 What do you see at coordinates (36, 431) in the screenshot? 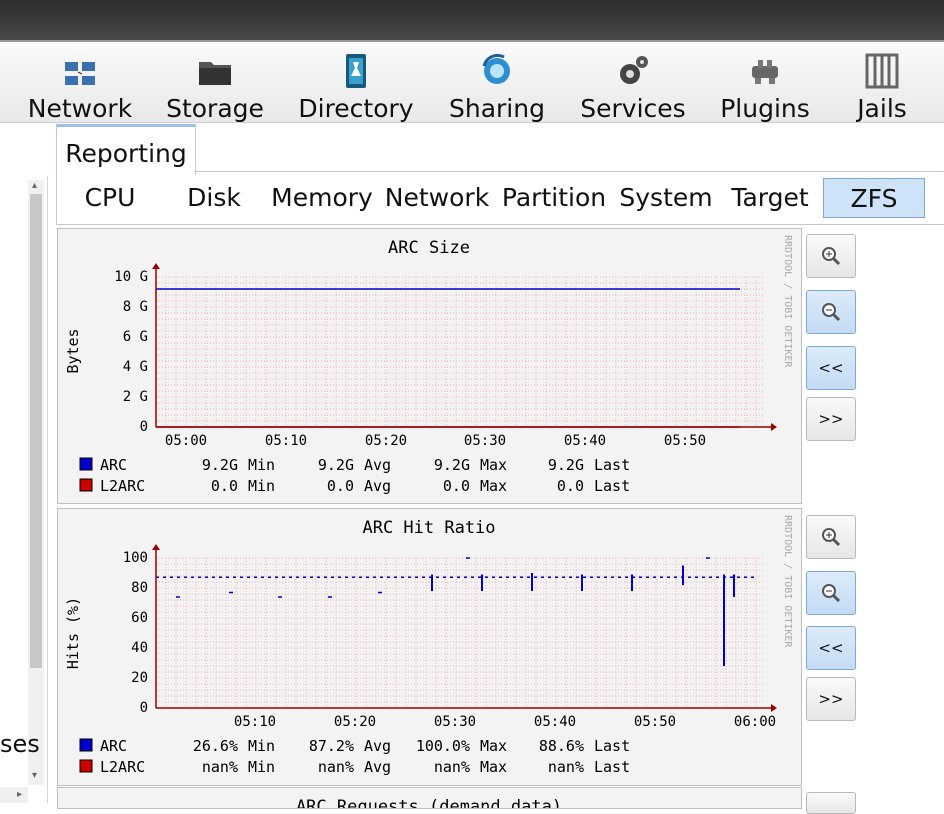
I see `tree-scrollbar-thumb` at bounding box center [36, 431].